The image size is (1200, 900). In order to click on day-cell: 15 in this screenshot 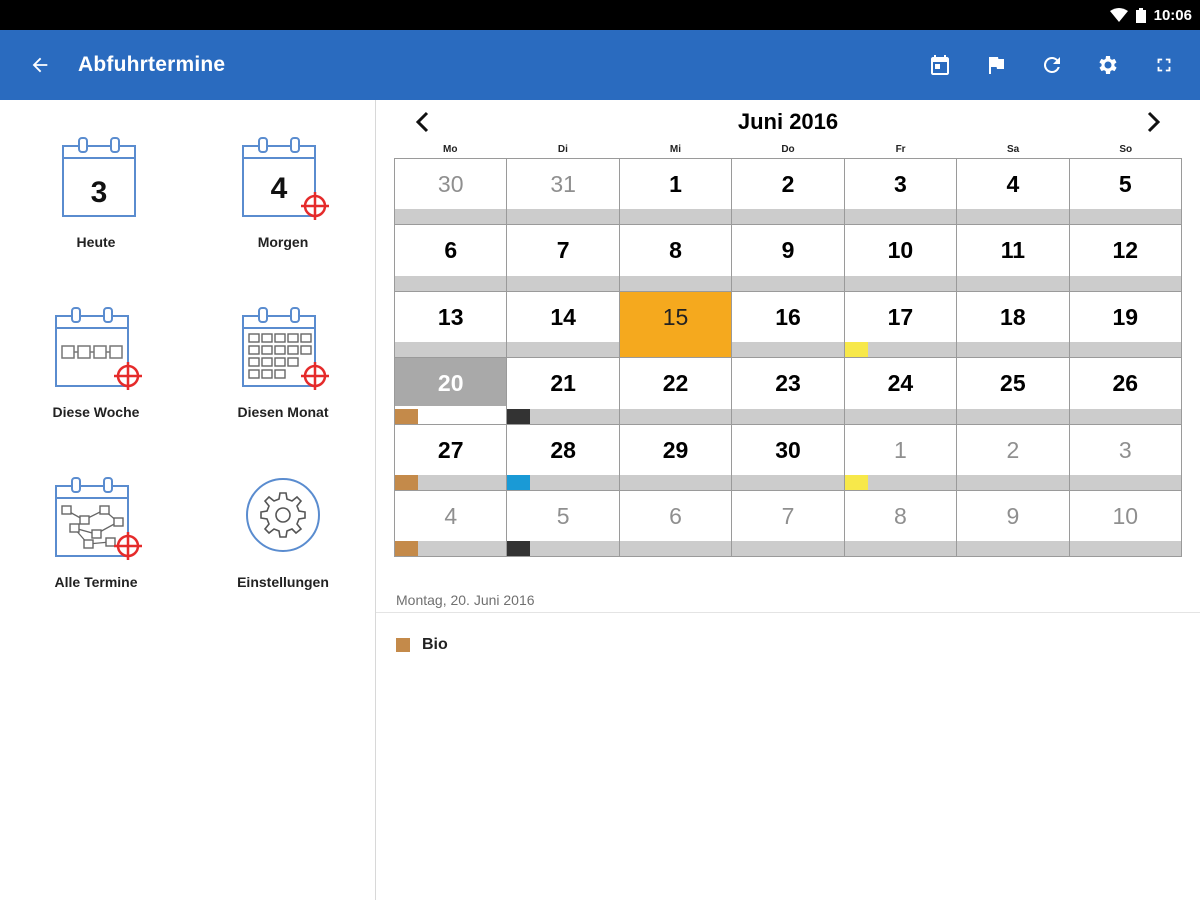, I will do `click(676, 325)`.